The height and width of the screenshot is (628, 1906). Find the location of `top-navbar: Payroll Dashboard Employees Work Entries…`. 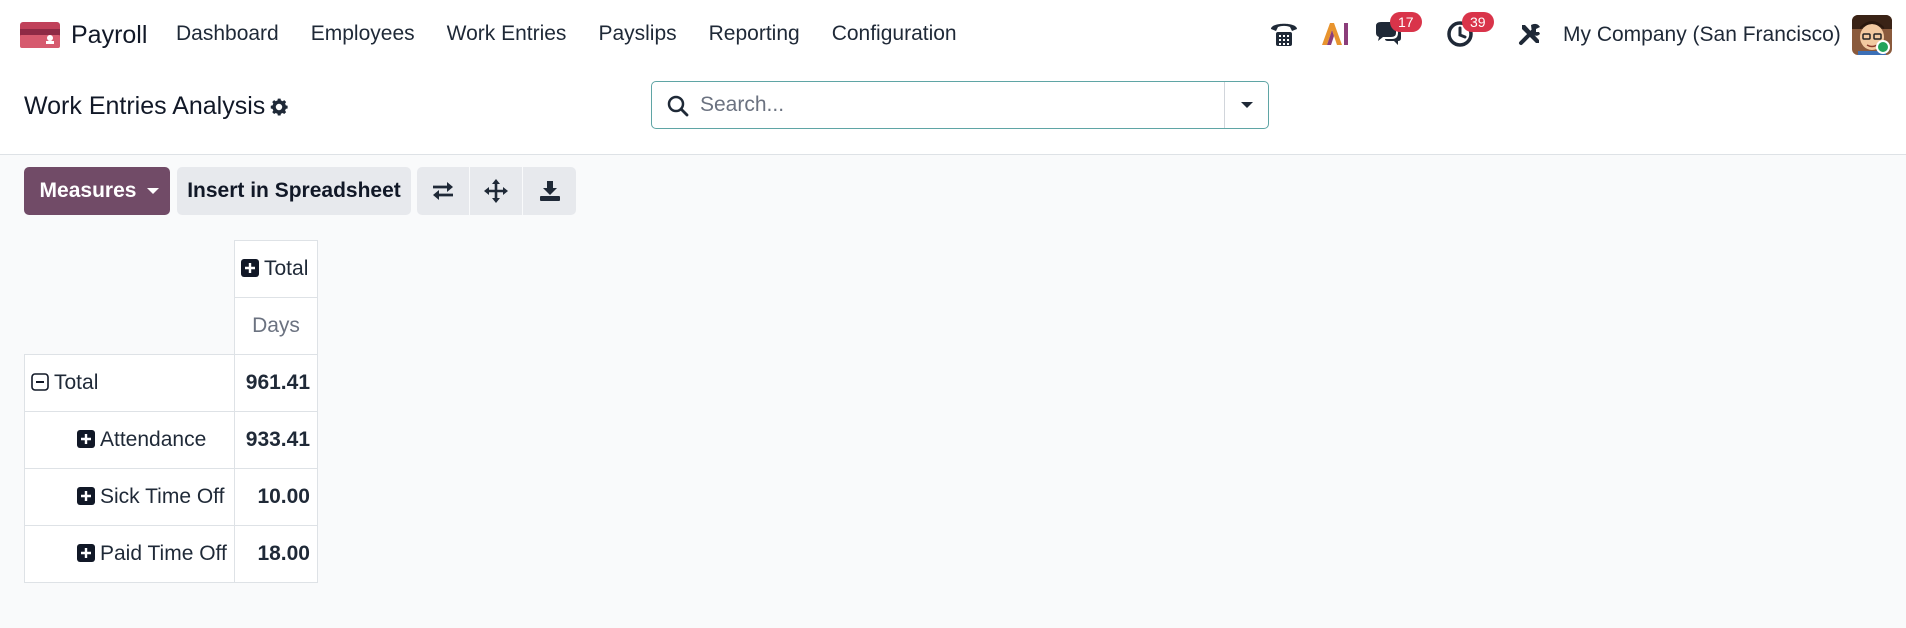

top-navbar: Payroll Dashboard Employees Work Entries… is located at coordinates (953, 35).